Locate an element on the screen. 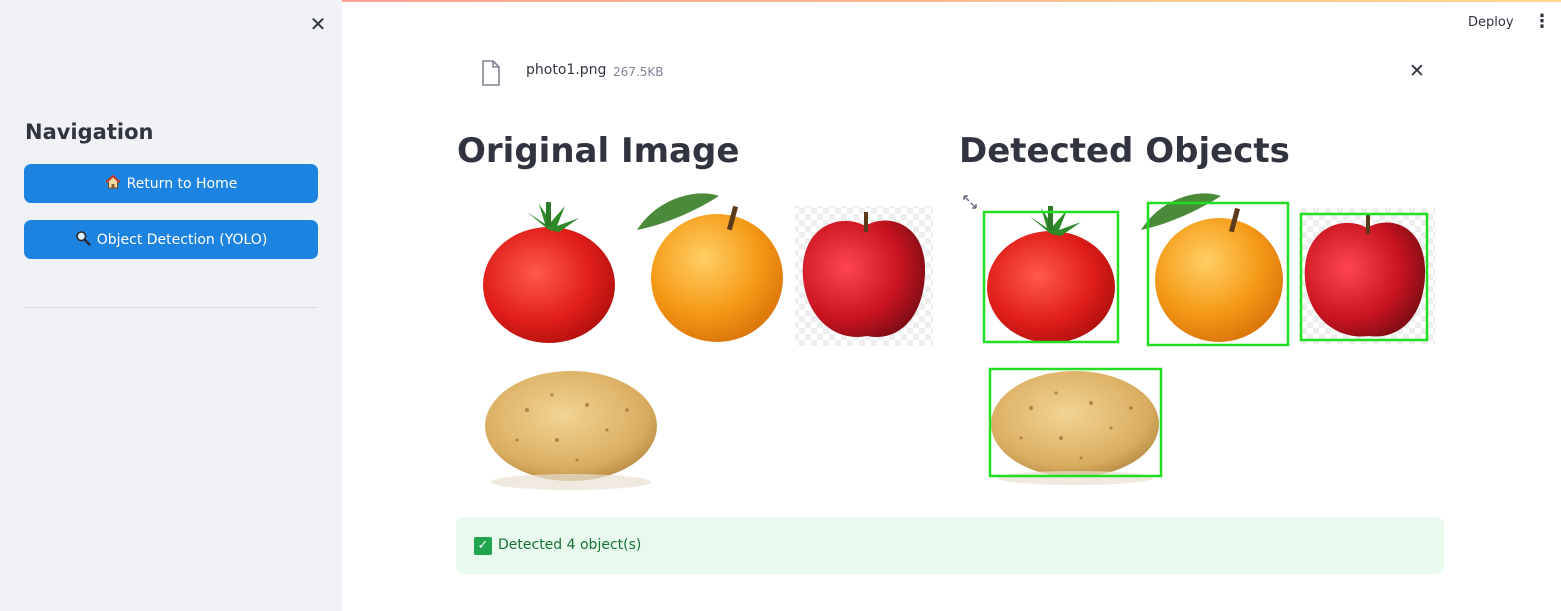  apple-image is located at coordinates (864, 278).